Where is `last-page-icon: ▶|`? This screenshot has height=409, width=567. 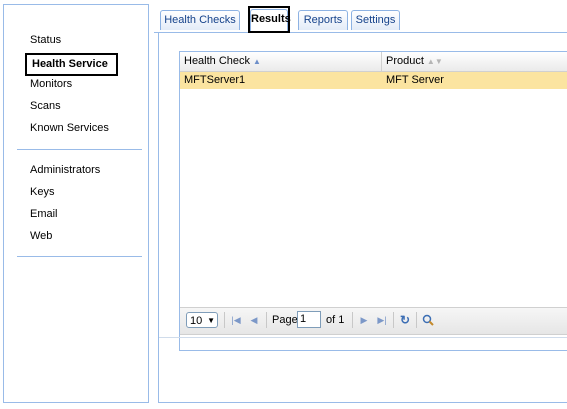 last-page-icon: ▶| is located at coordinates (382, 320).